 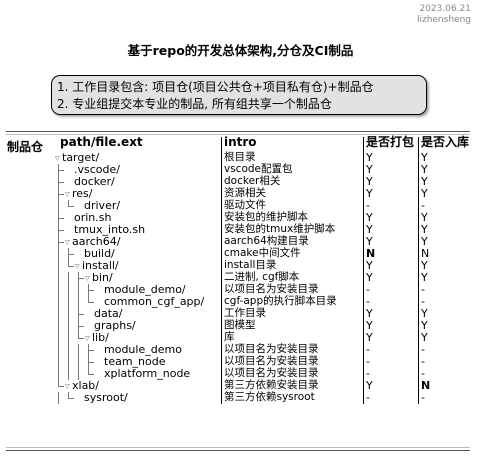 I want to click on store-cell: N, so click(x=426, y=385).